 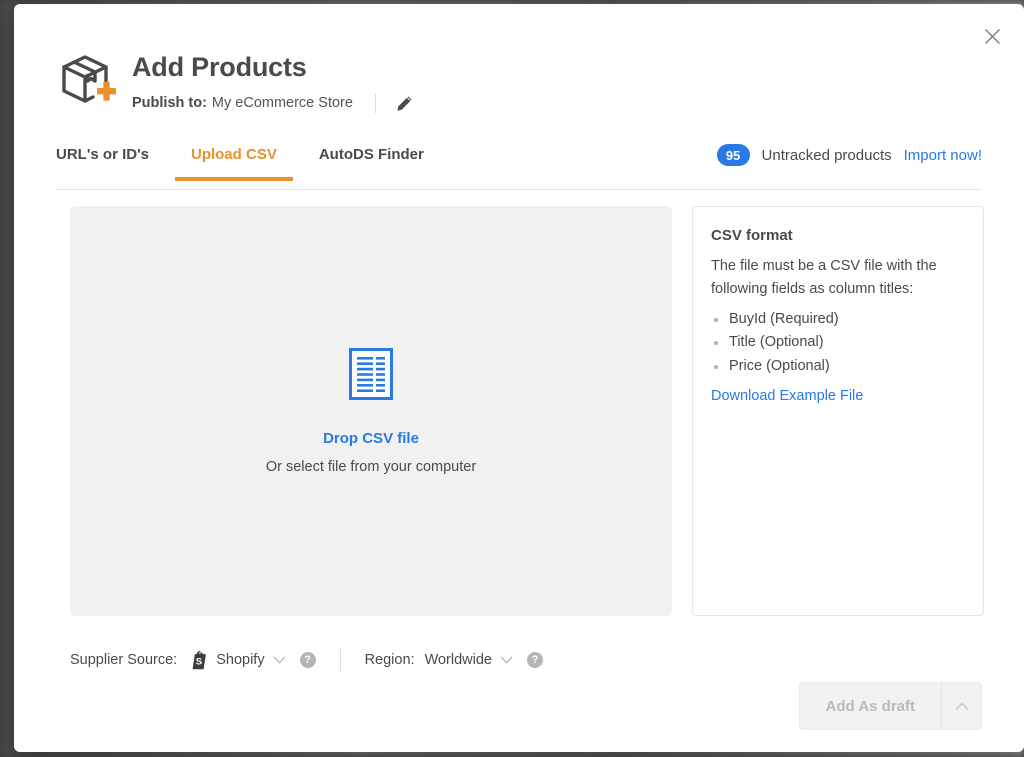 What do you see at coordinates (375, 103) in the screenshot?
I see `header-divider` at bounding box center [375, 103].